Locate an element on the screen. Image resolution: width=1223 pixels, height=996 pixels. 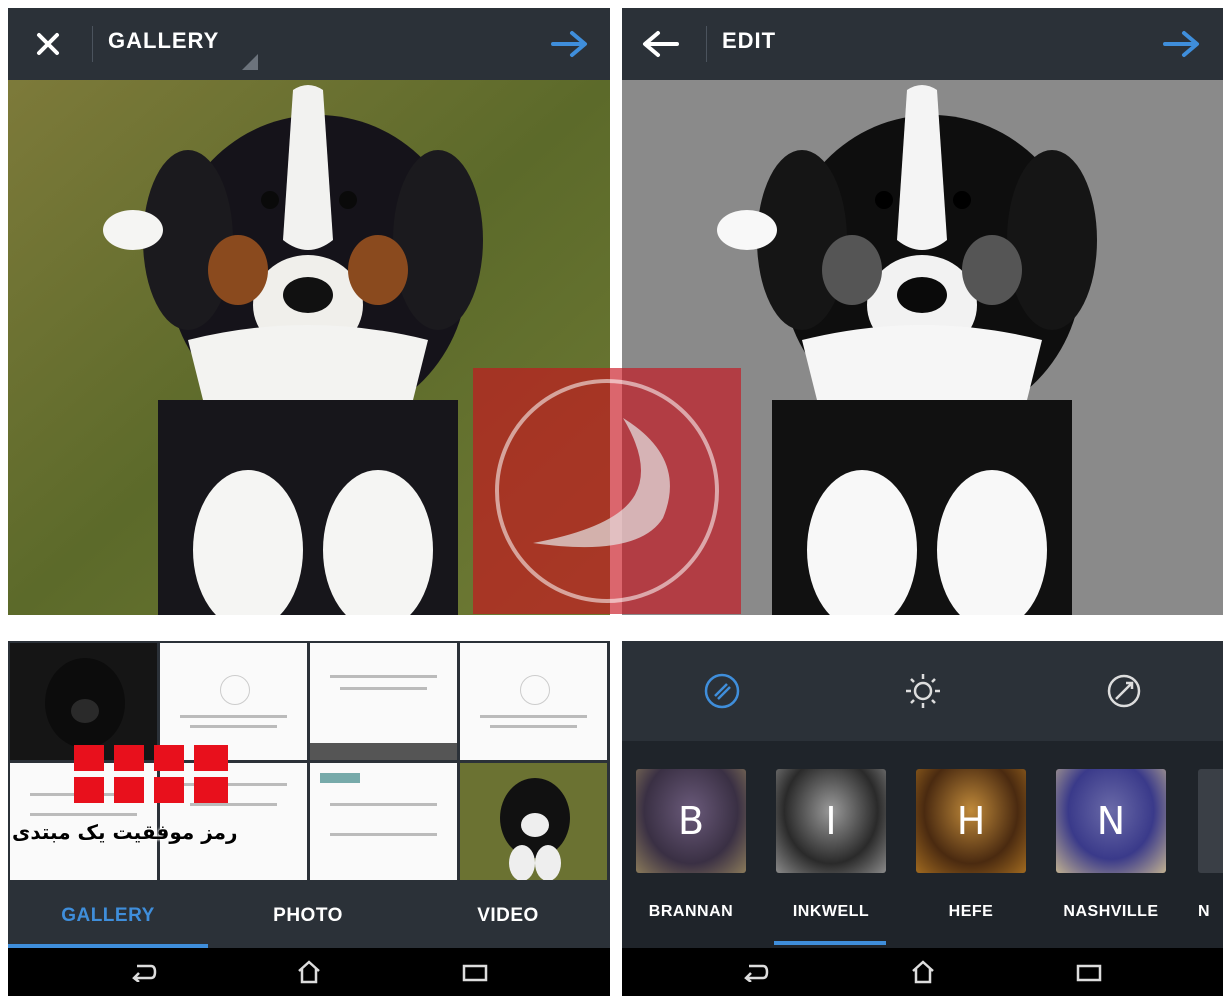
gallery-thumb-puppy-selected is located at coordinates (83, 701).